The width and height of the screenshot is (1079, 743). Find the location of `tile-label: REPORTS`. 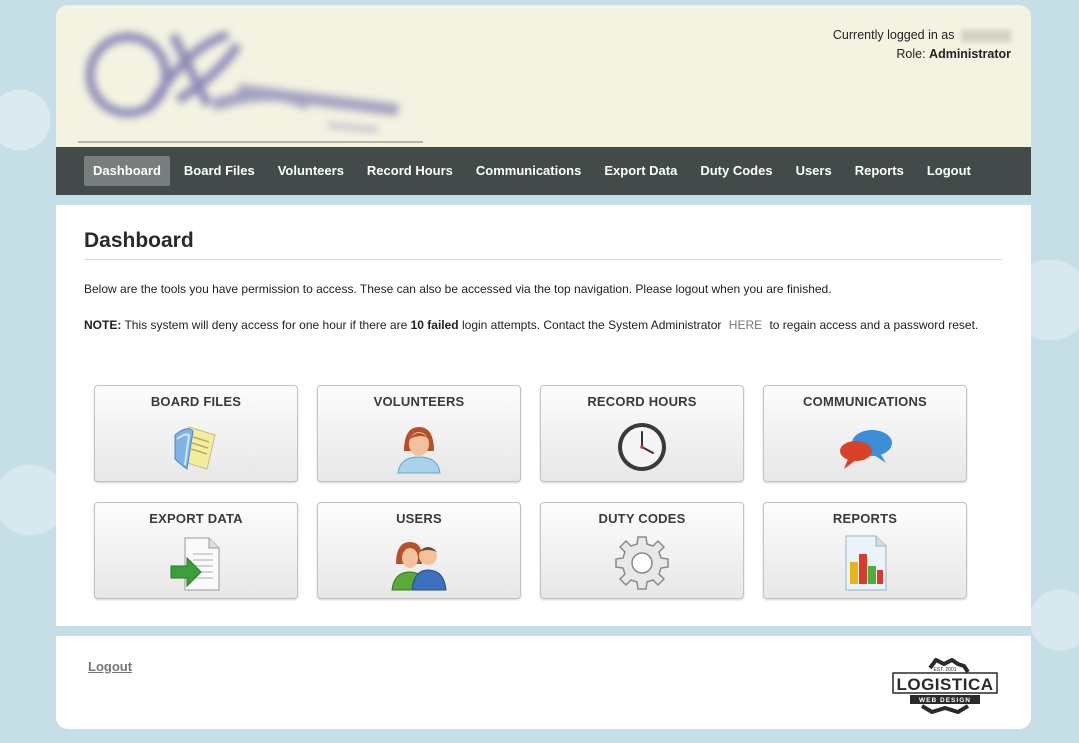

tile-label: REPORTS is located at coordinates (865, 518).